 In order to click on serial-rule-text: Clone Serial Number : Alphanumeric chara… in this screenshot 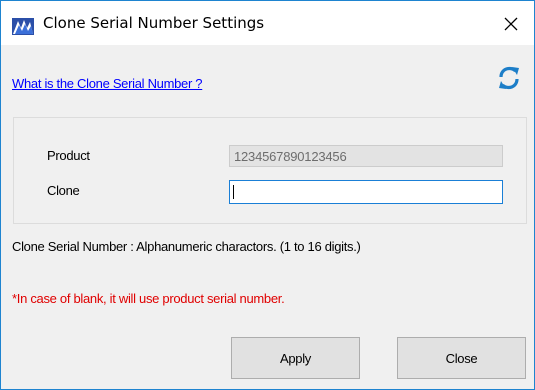, I will do `click(186, 246)`.